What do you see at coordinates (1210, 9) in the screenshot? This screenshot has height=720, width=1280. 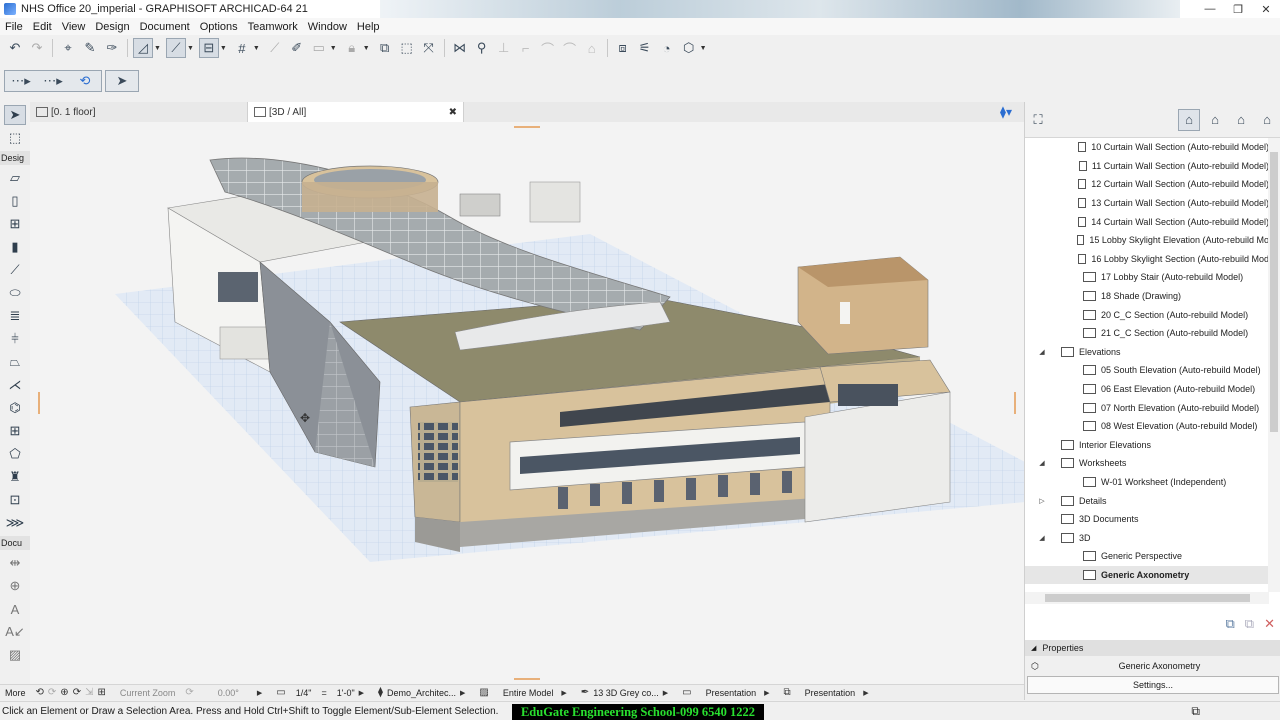 I see `minimize-button: —` at bounding box center [1210, 9].